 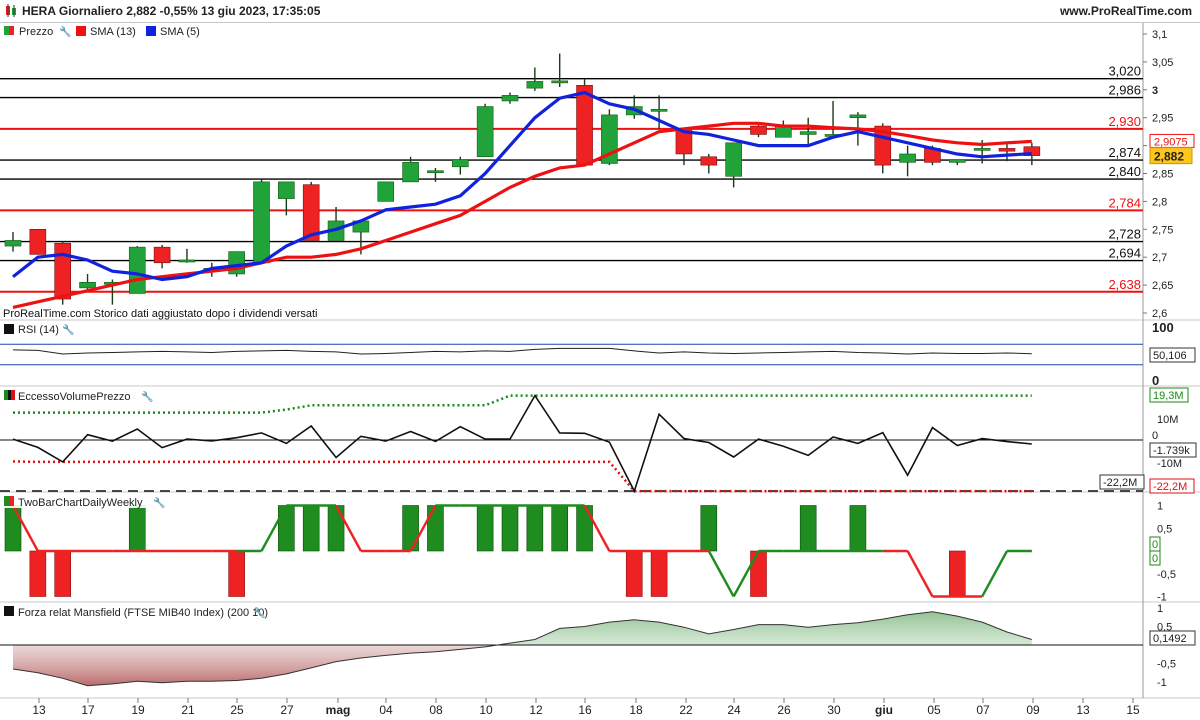 I want to click on rsi-legend-swatch, so click(x=9, y=329).